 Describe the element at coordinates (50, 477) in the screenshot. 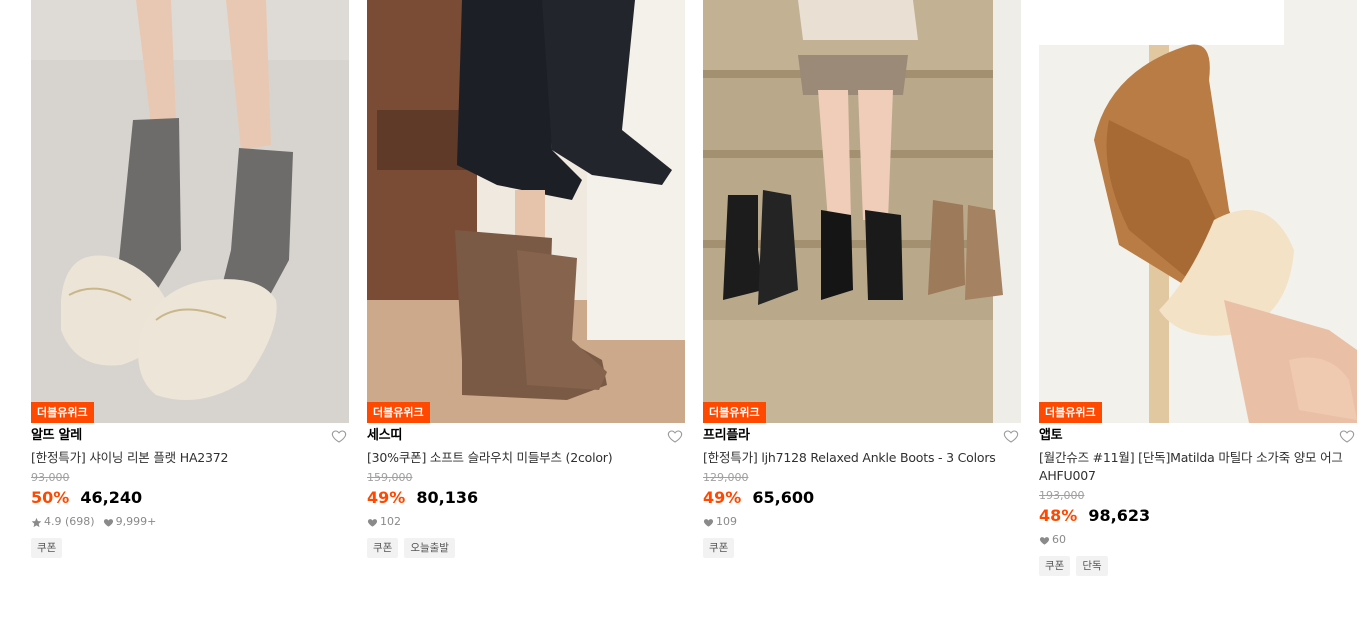

I see `original-price: 93,000` at that location.